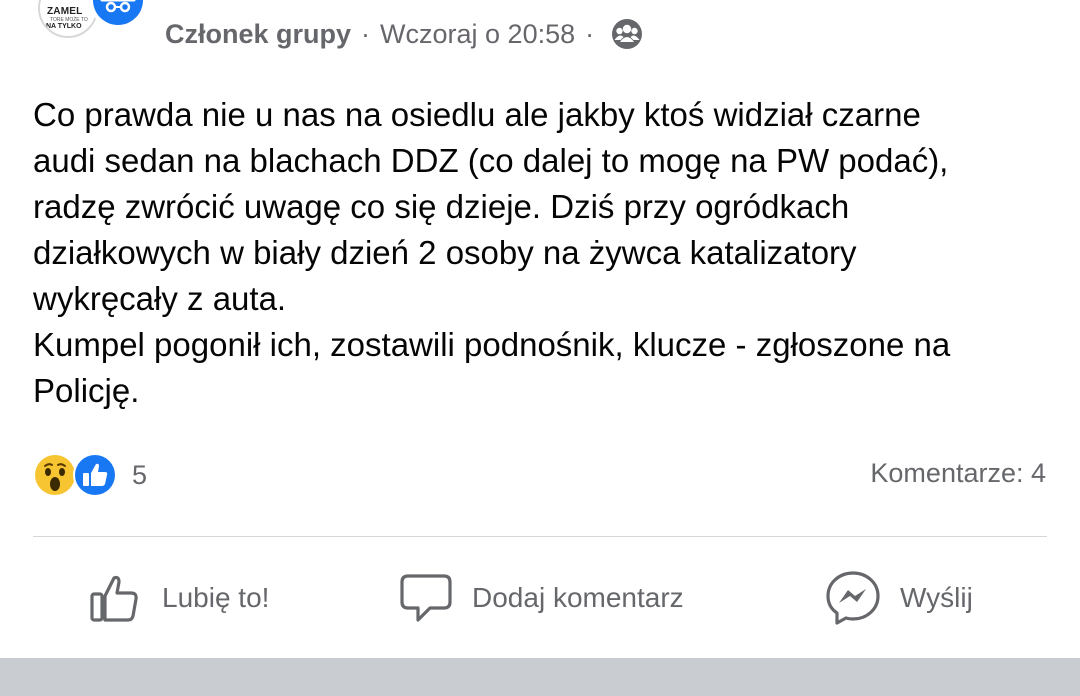 The height and width of the screenshot is (696, 1080). Describe the element at coordinates (958, 473) in the screenshot. I see `comments-count-link: Komentarze: 4` at that location.